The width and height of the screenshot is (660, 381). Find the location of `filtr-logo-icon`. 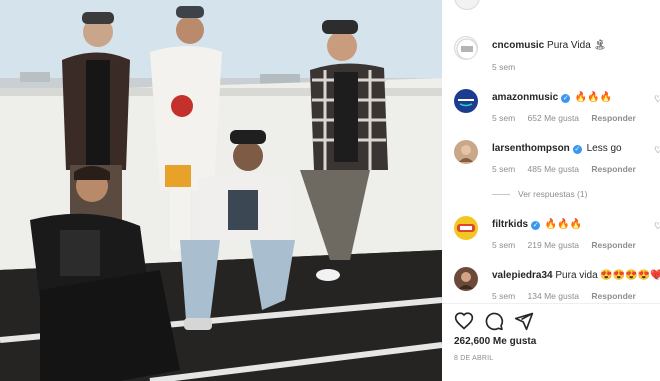

filtr-logo-icon is located at coordinates (466, 228).